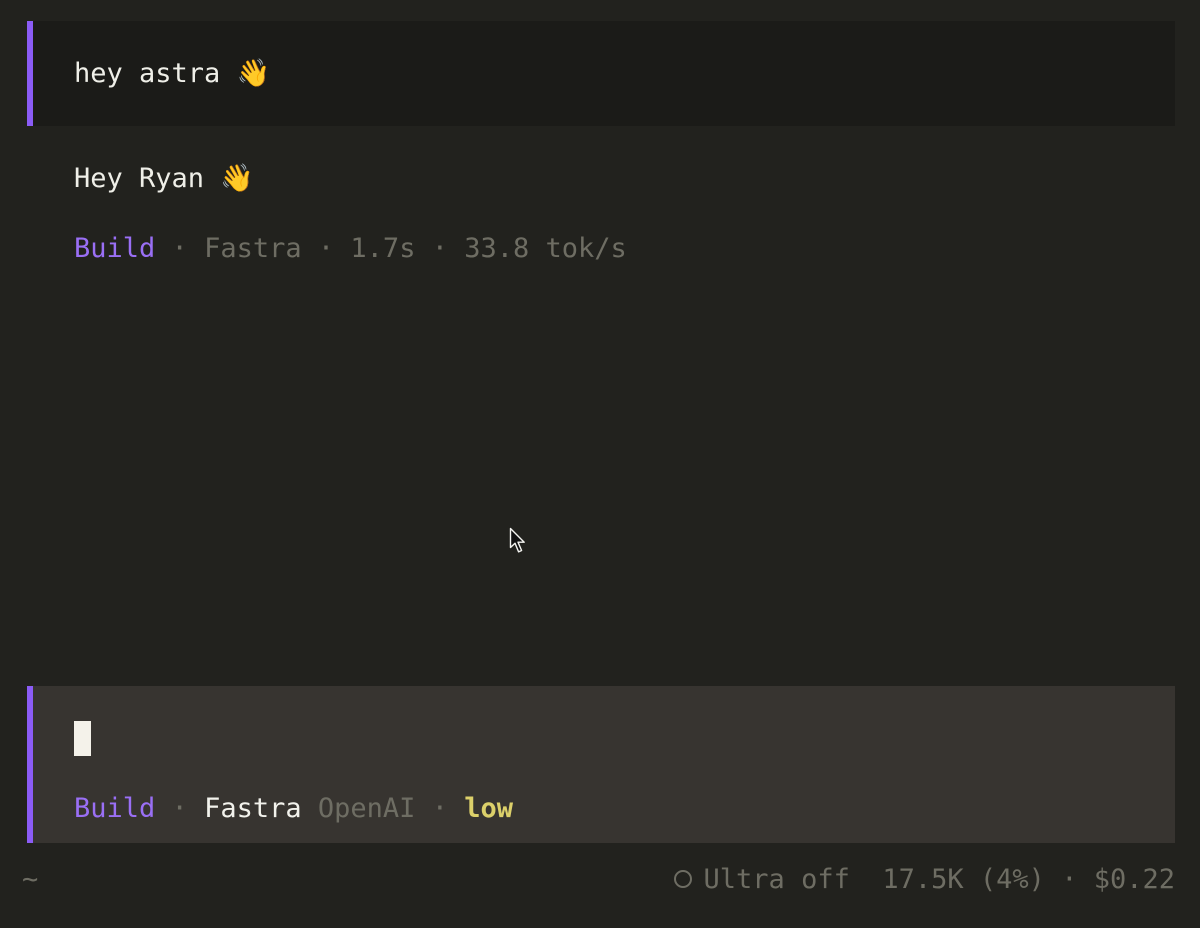 The image size is (1200, 928). Describe the element at coordinates (682, 878) in the screenshot. I see `ultra-status-icon` at that location.